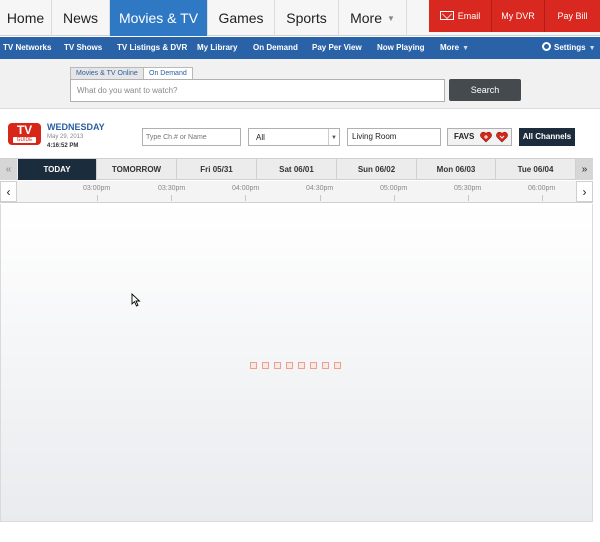  What do you see at coordinates (63, 146) in the screenshot?
I see `current-time: 4:16:52 PM` at bounding box center [63, 146].